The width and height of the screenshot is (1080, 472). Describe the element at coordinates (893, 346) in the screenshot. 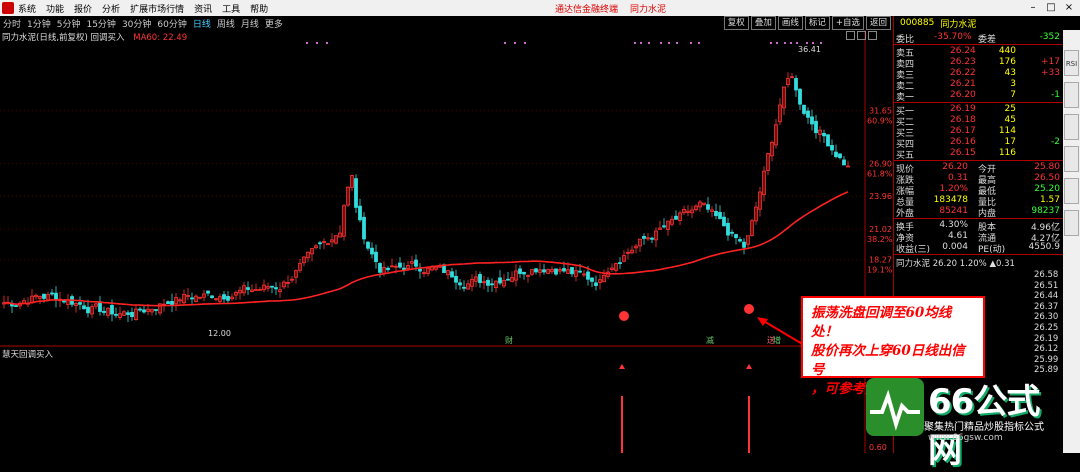

I see `annotation-box: 振荡洗盘回调至60均线处！ 股价再次上穿60日线出信号 ，可参考买入！` at that location.